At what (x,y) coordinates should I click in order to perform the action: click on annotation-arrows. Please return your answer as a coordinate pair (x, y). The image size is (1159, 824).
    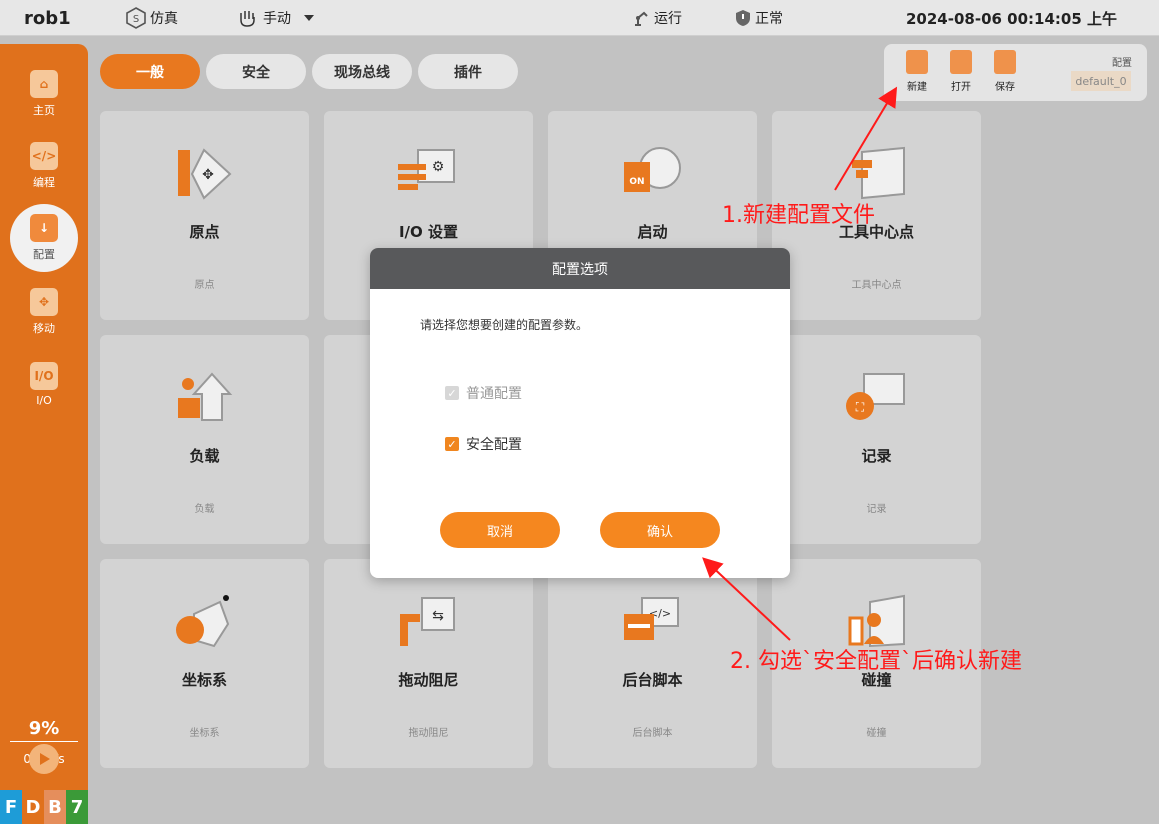
    Looking at the image, I should click on (800, 363).